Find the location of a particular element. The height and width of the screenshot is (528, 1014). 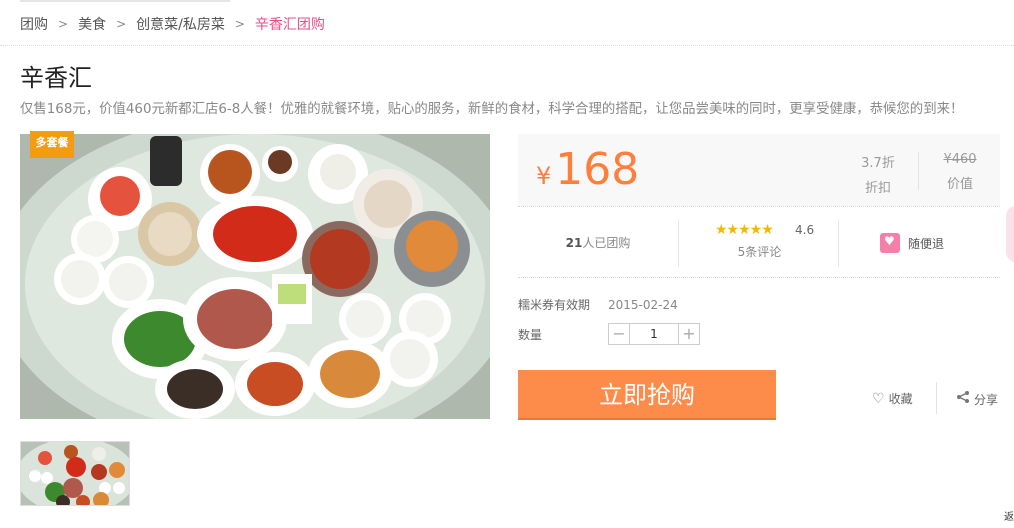

minus-icon: − is located at coordinates (619, 334).